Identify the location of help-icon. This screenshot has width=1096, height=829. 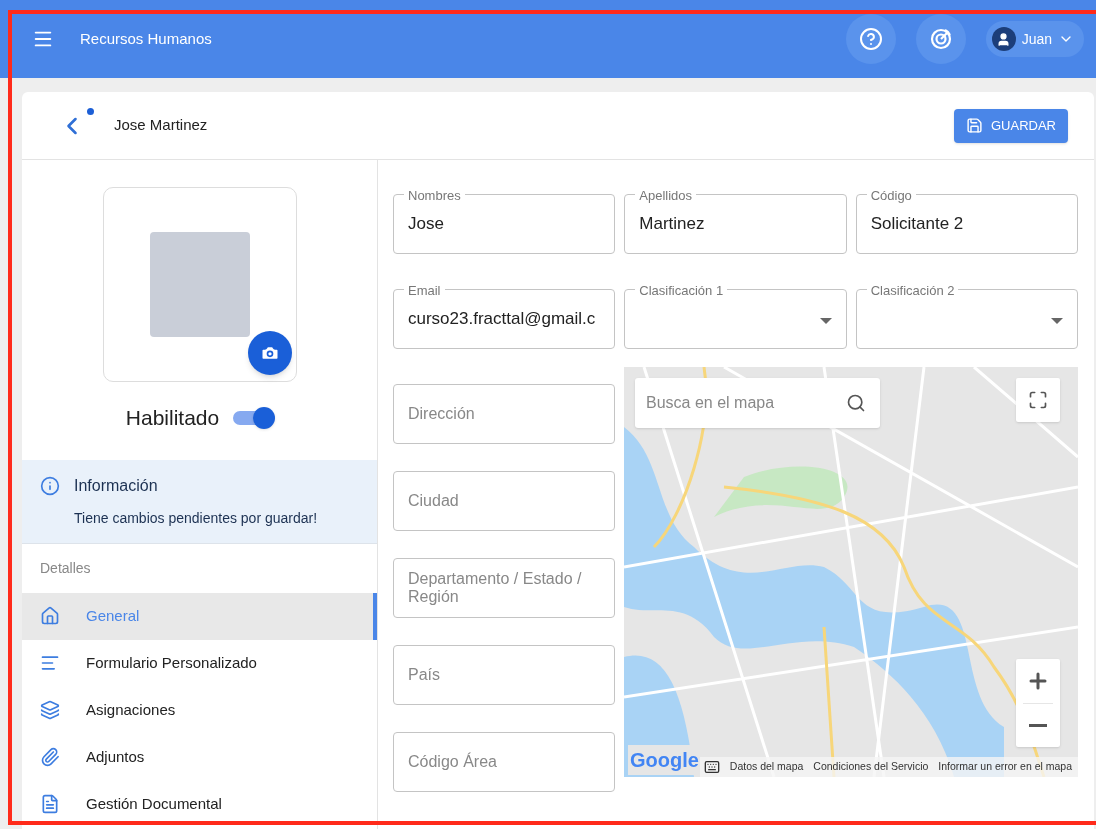
(870, 39).